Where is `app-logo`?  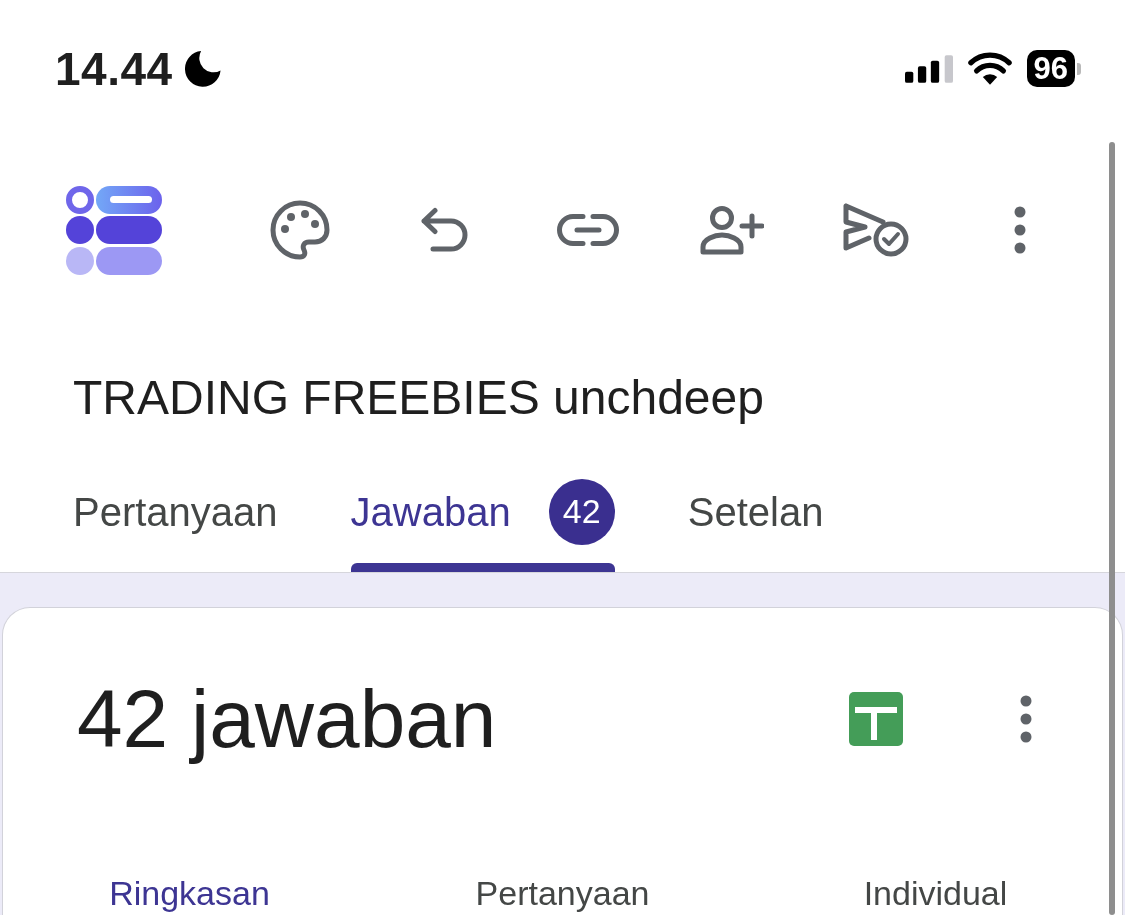
app-logo is located at coordinates (114, 230).